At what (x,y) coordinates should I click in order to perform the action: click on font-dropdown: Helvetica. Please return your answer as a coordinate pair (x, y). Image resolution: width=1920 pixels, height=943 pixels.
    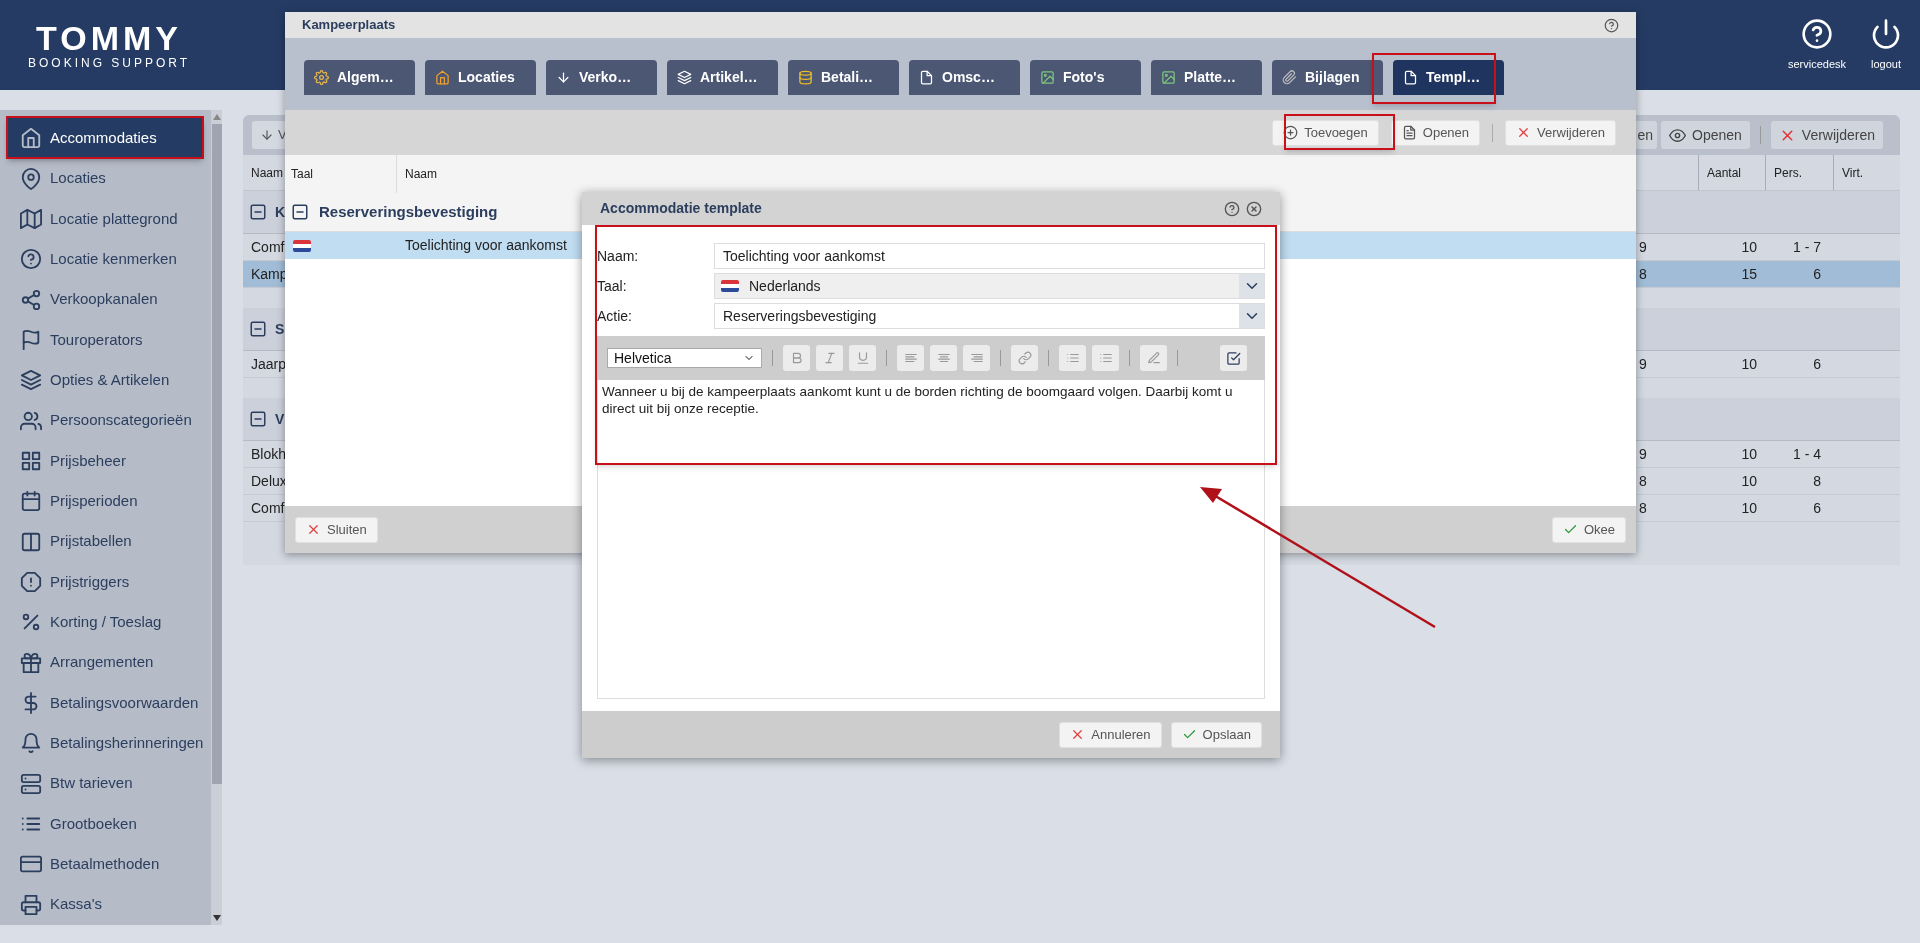
    Looking at the image, I should click on (684, 358).